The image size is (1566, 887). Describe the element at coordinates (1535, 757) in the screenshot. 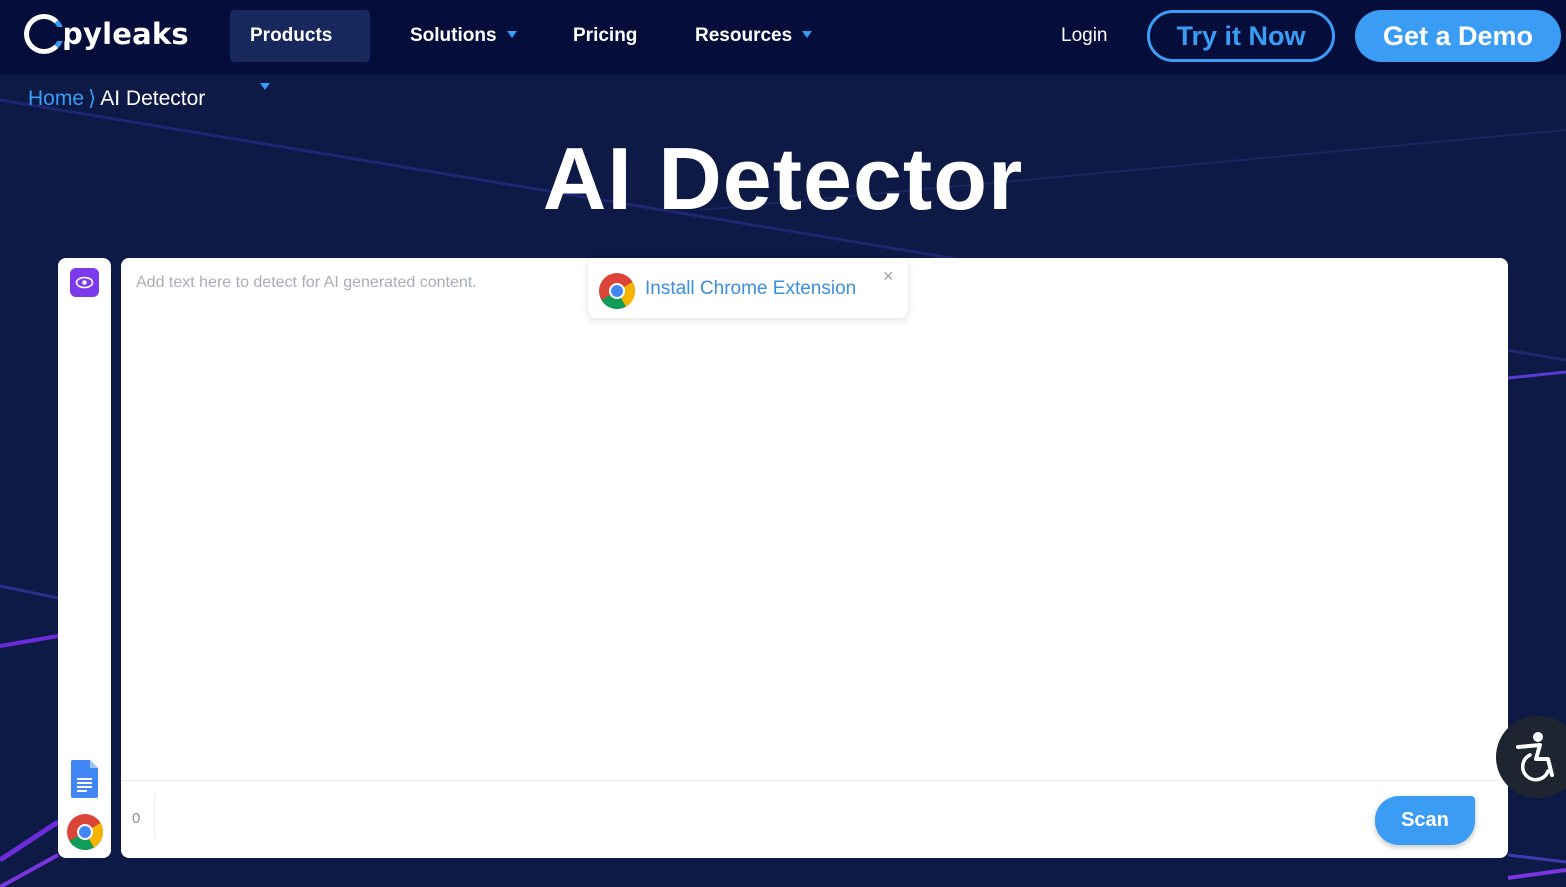

I see `accessibility-icon` at that location.